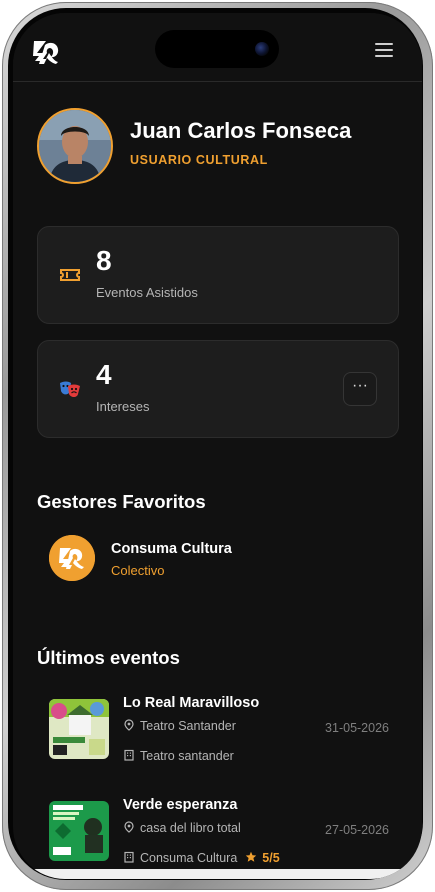 The height and width of the screenshot is (892, 435). I want to click on ticket-icon, so click(70, 275).